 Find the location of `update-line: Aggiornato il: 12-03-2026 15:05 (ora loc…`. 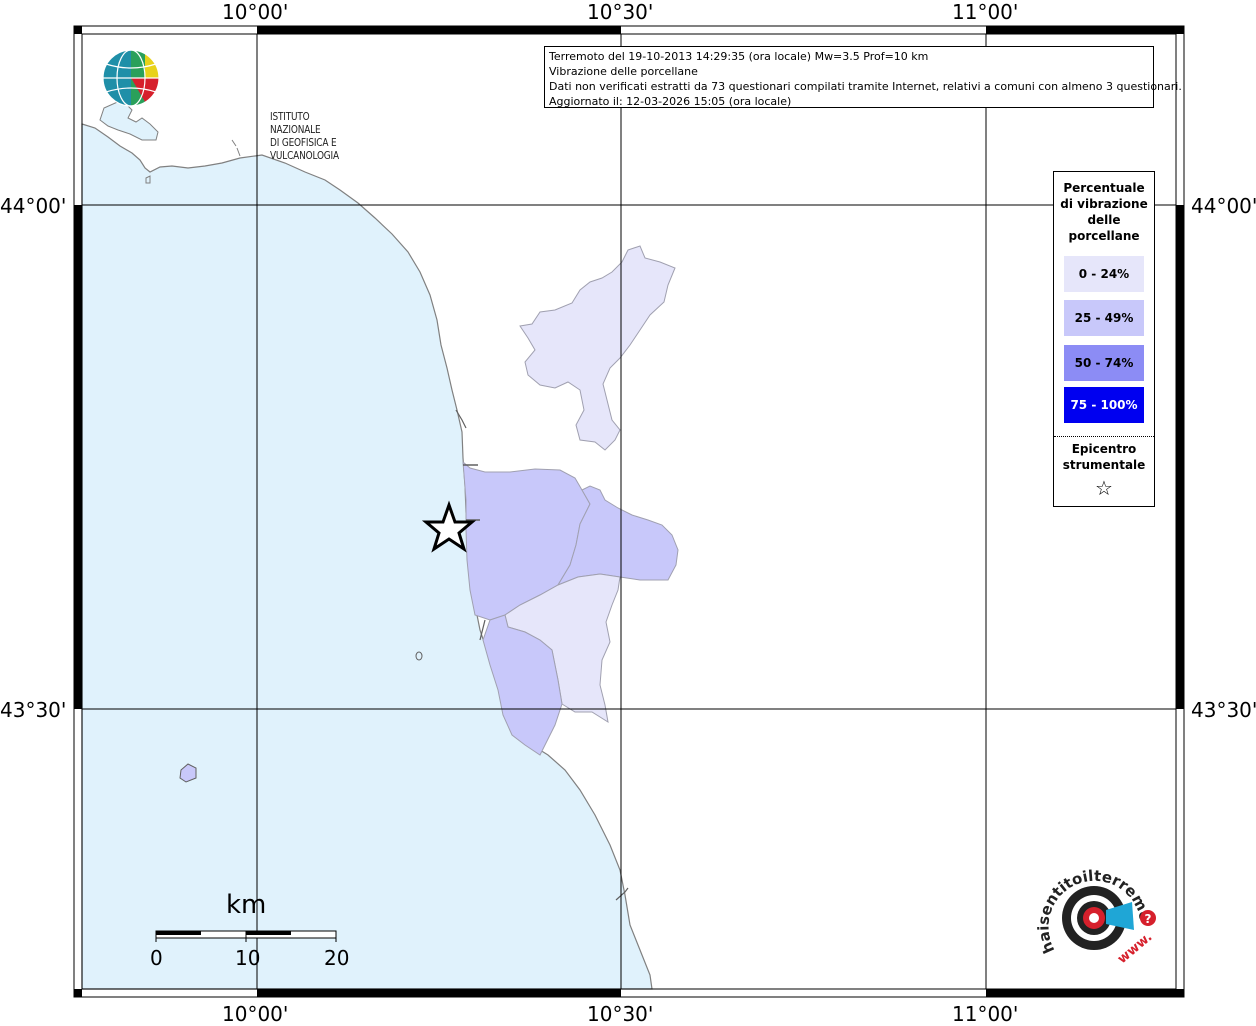

update-line: Aggiornato il: 12-03-2026 15:05 (ora loc… is located at coordinates (670, 101).